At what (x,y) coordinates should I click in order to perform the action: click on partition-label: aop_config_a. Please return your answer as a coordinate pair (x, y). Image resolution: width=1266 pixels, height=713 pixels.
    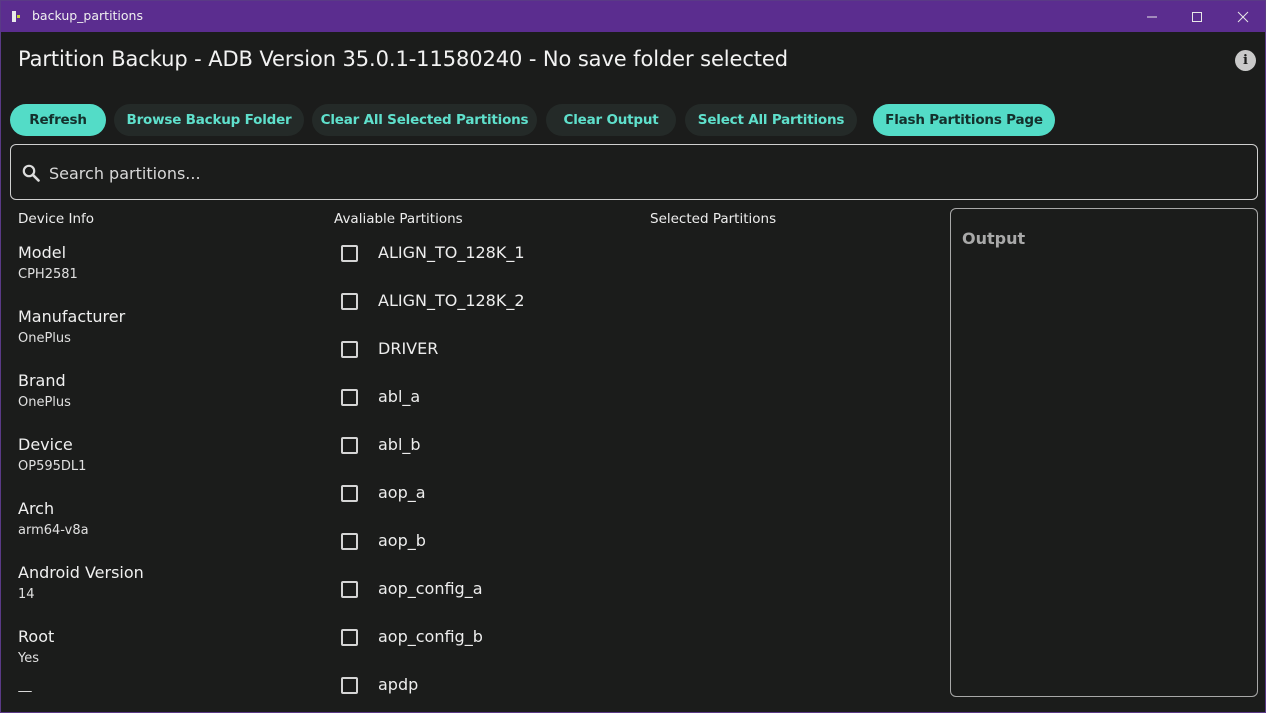
    Looking at the image, I should click on (430, 588).